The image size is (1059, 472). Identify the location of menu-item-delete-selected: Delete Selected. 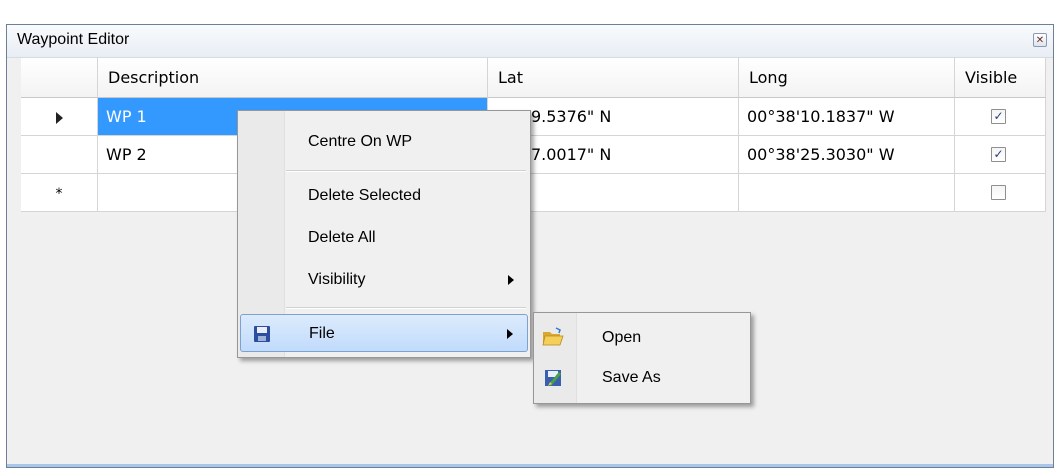
(384, 196).